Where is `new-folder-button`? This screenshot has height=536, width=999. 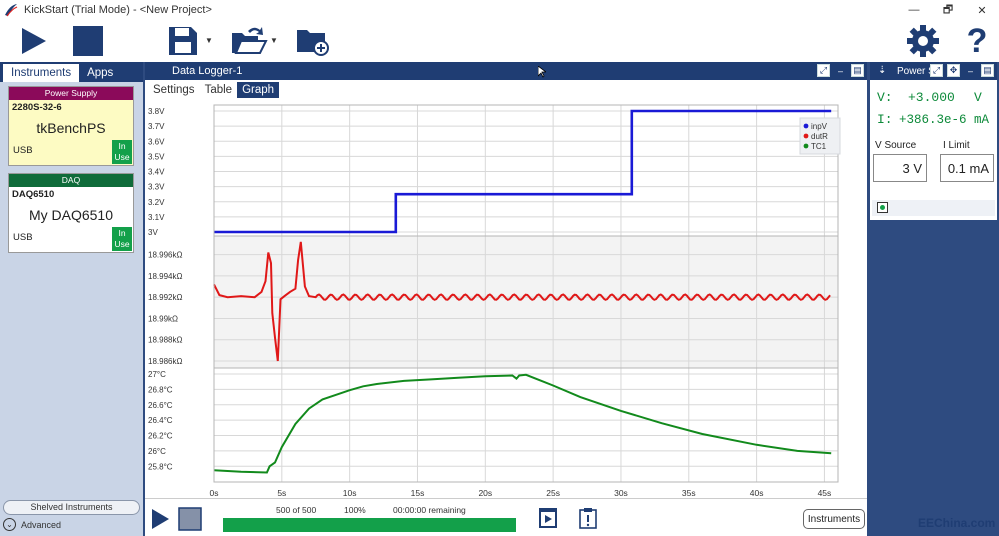 new-folder-button is located at coordinates (312, 41).